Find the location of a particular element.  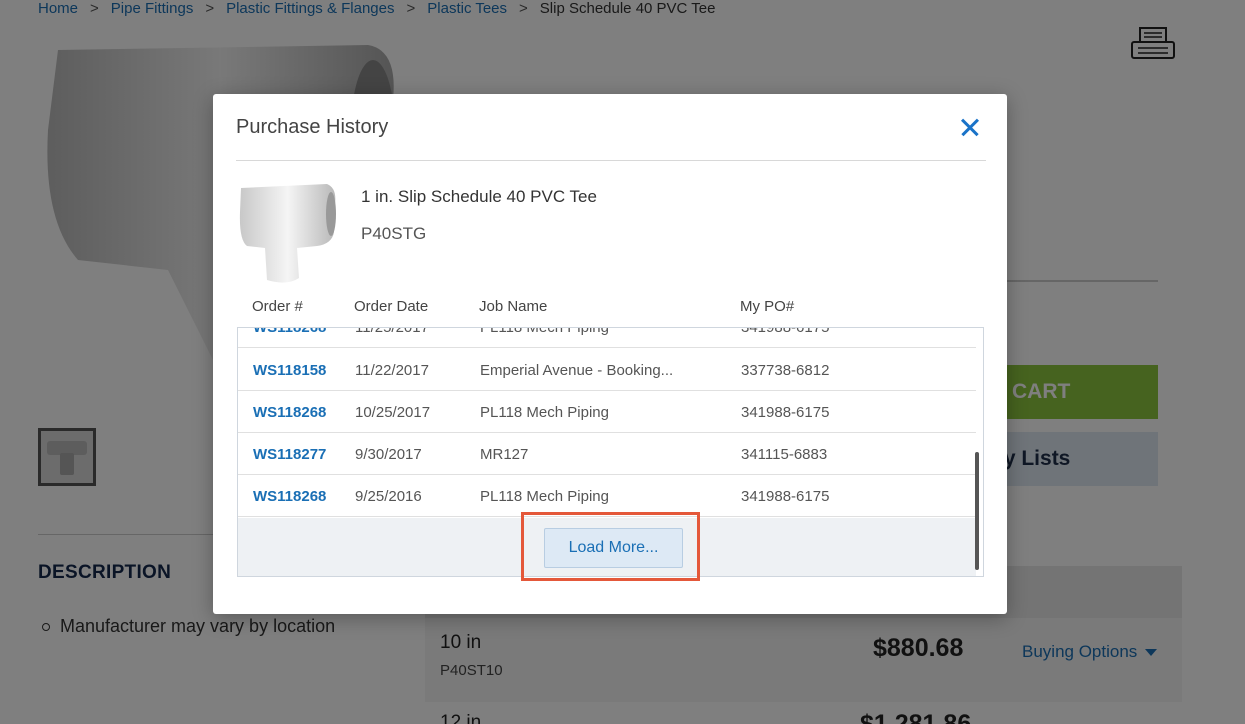

product-sku: P40STG is located at coordinates (394, 233).